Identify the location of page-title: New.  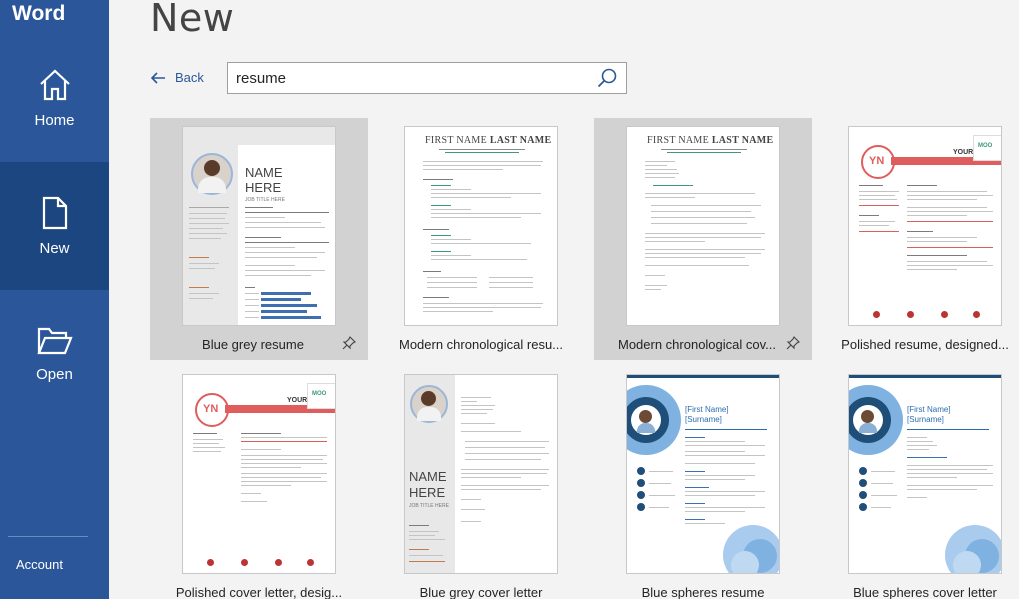
(192, 20).